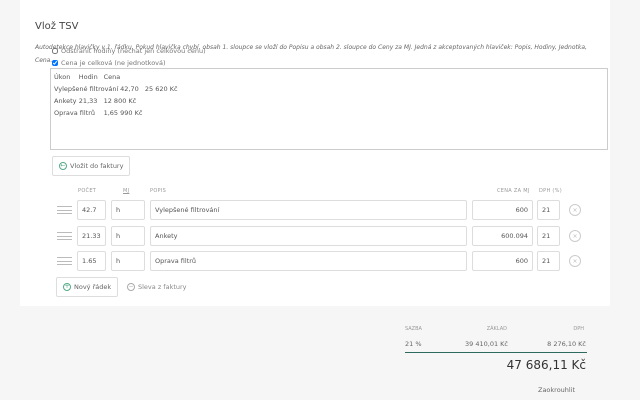 The height and width of the screenshot is (400, 640). Describe the element at coordinates (546, 365) in the screenshot. I see `total: 47 686,11 Kč` at that location.